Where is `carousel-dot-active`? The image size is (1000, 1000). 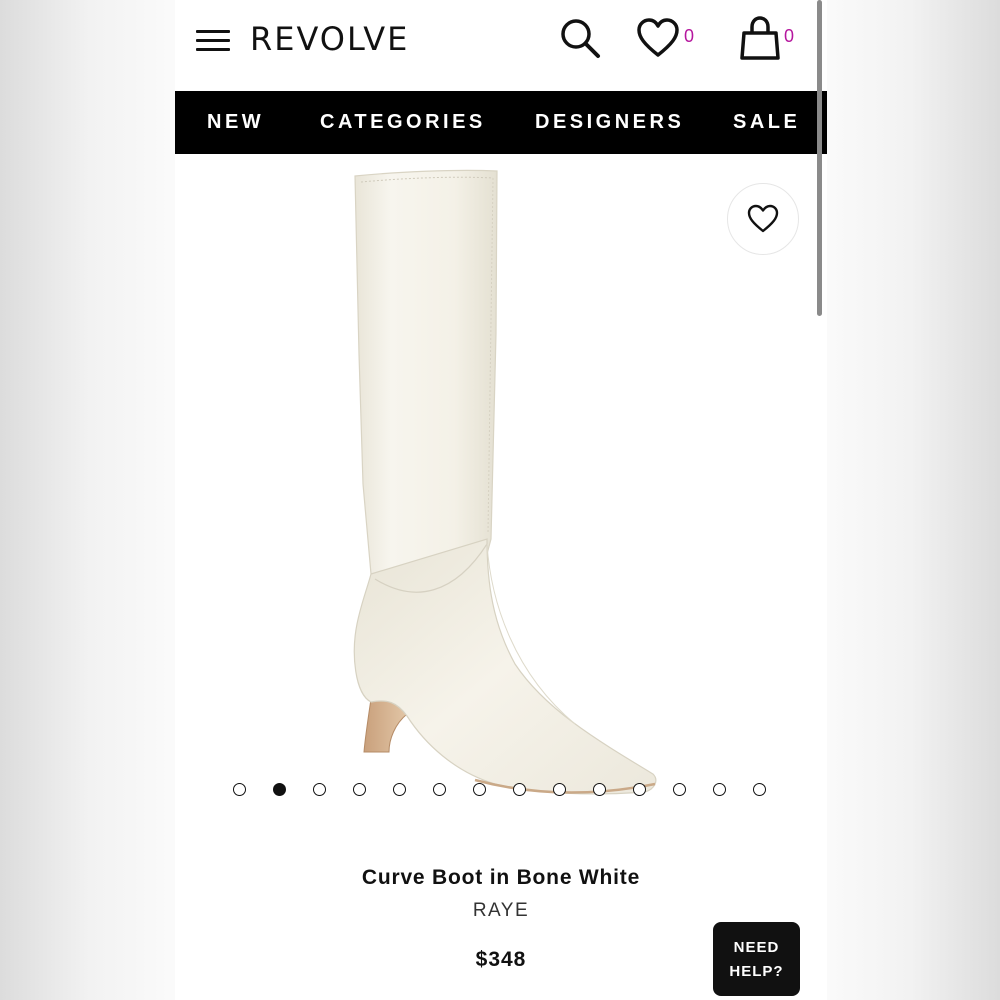 carousel-dot-active is located at coordinates (279, 789).